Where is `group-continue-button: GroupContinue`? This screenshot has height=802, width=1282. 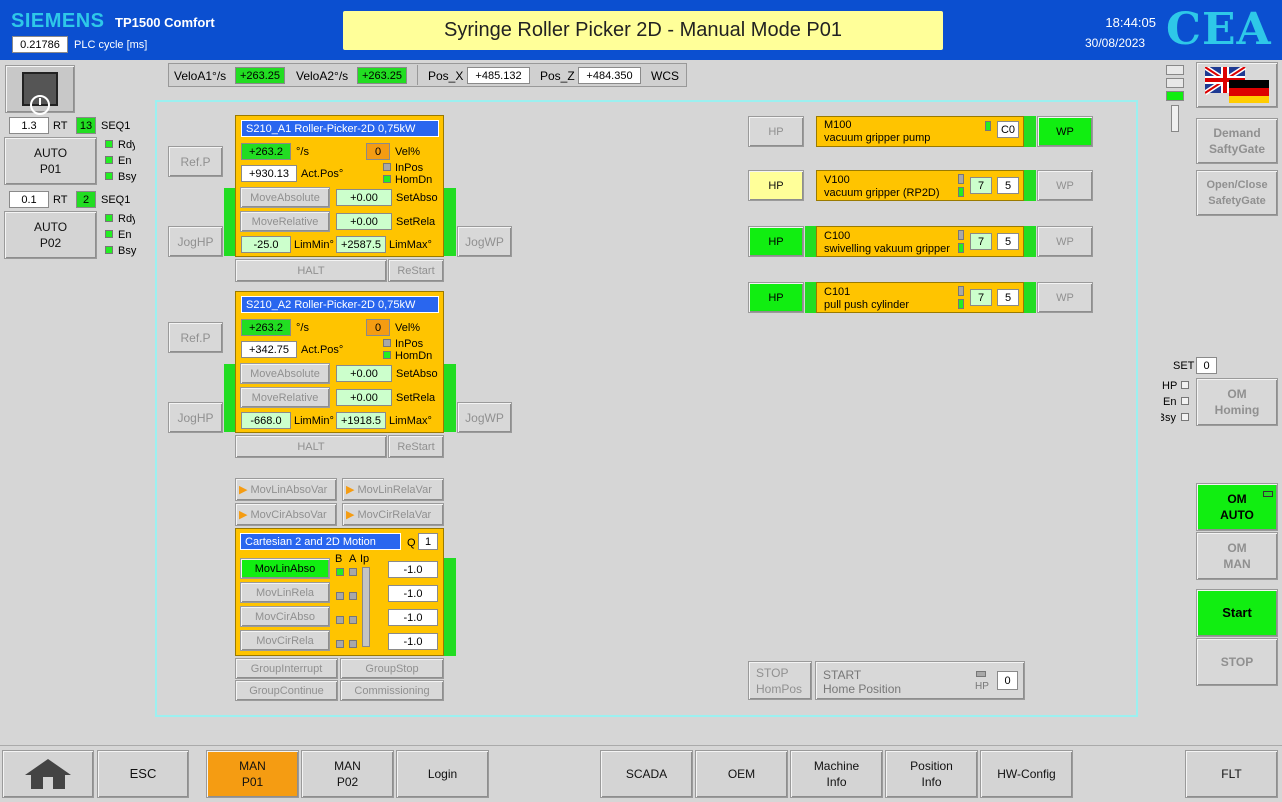 group-continue-button: GroupContinue is located at coordinates (286, 690).